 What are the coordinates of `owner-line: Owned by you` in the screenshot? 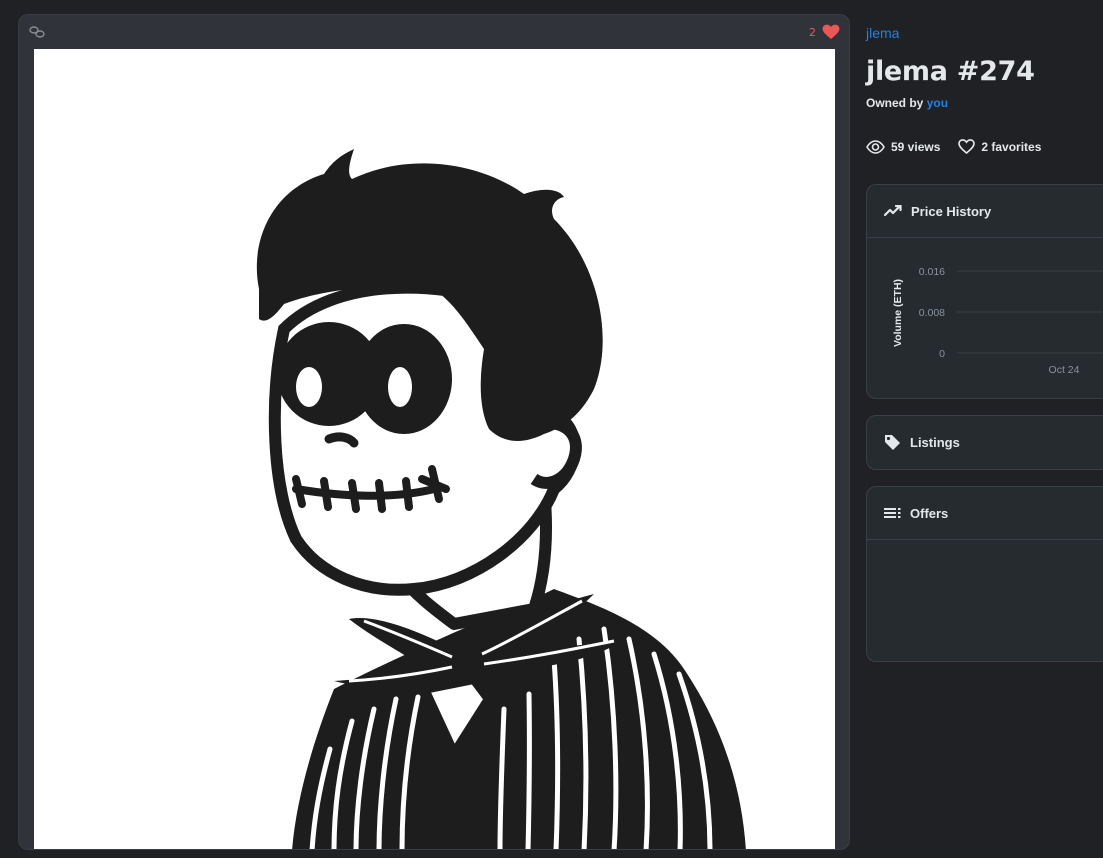 It's located at (907, 103).